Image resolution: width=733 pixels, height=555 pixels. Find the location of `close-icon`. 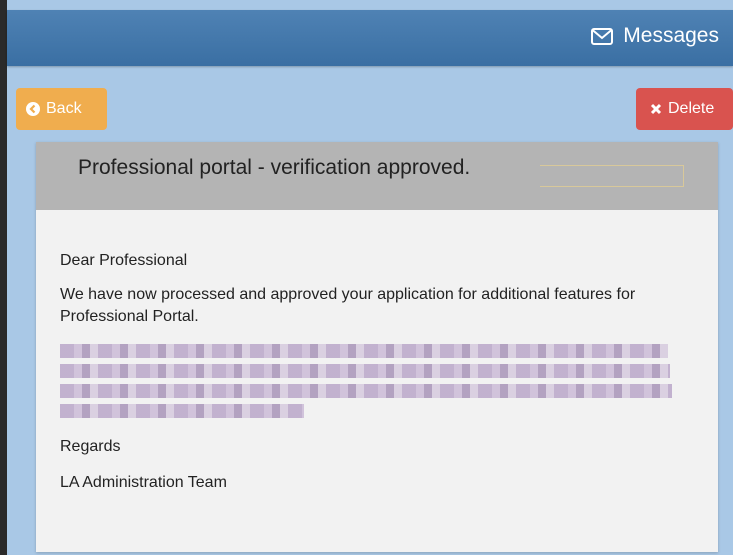

close-icon is located at coordinates (656, 109).